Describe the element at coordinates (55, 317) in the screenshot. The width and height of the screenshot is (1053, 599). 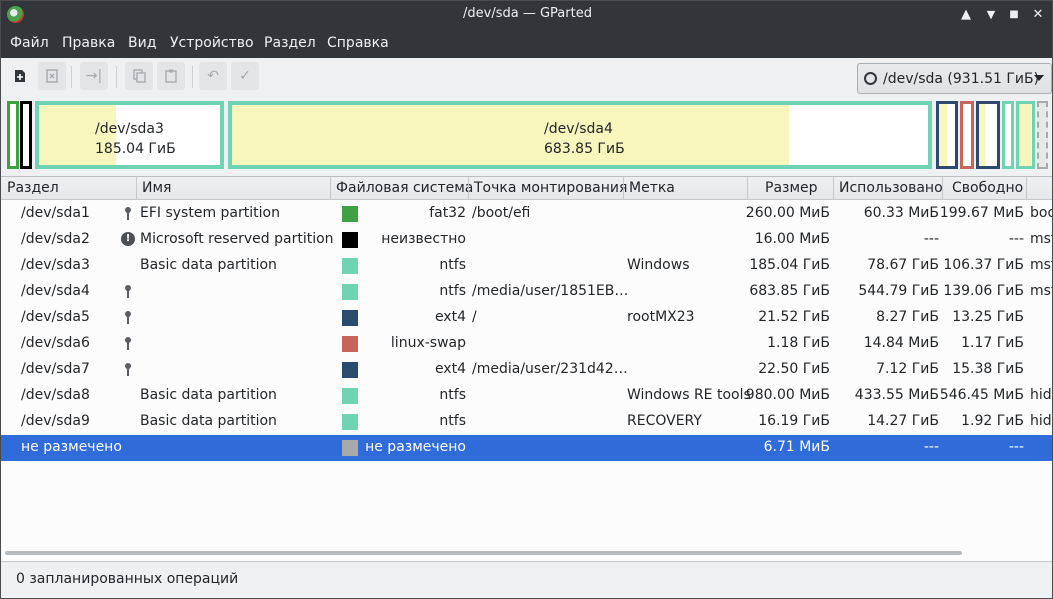
I see `cell-partition: /dev/sda5` at that location.